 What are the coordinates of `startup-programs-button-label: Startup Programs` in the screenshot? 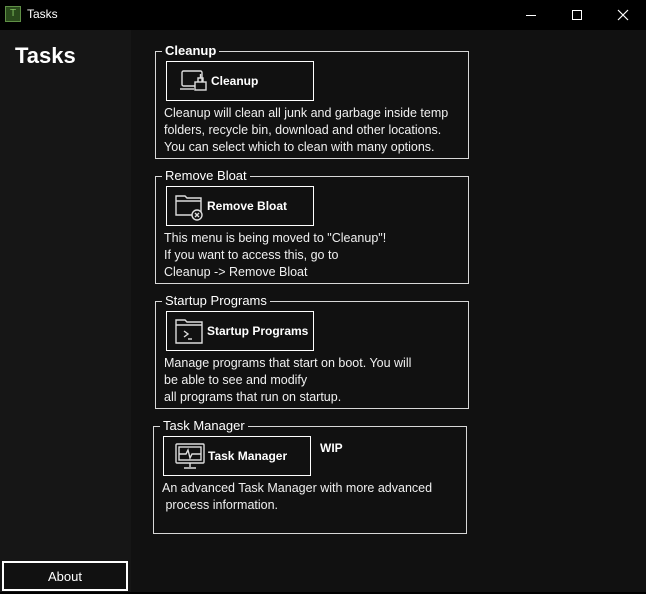 It's located at (258, 331).